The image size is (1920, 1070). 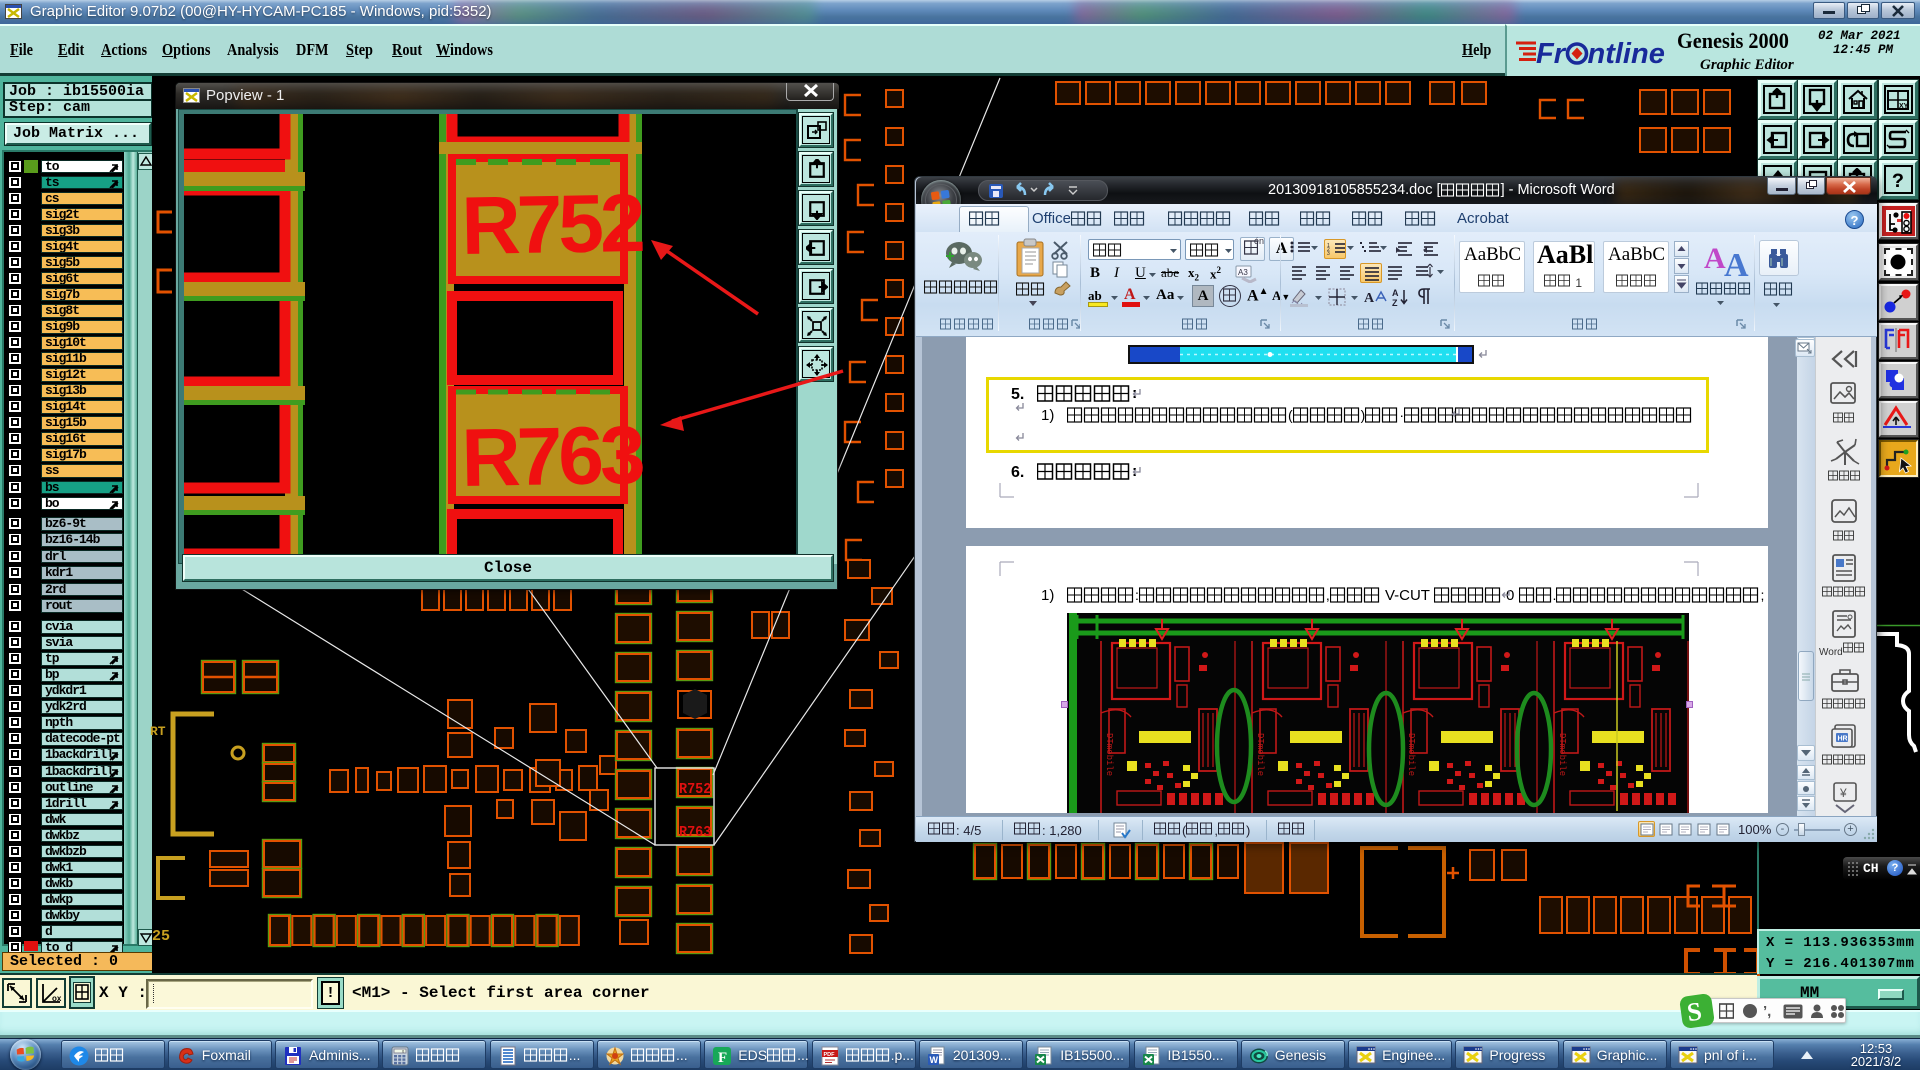 What do you see at coordinates (161, 936) in the screenshot?
I see `svg-text: 25` at bounding box center [161, 936].